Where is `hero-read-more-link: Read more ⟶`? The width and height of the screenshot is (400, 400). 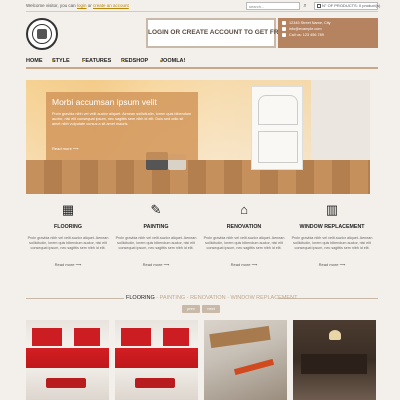
hero-read-more-link: Read more ⟶ is located at coordinates (65, 148).